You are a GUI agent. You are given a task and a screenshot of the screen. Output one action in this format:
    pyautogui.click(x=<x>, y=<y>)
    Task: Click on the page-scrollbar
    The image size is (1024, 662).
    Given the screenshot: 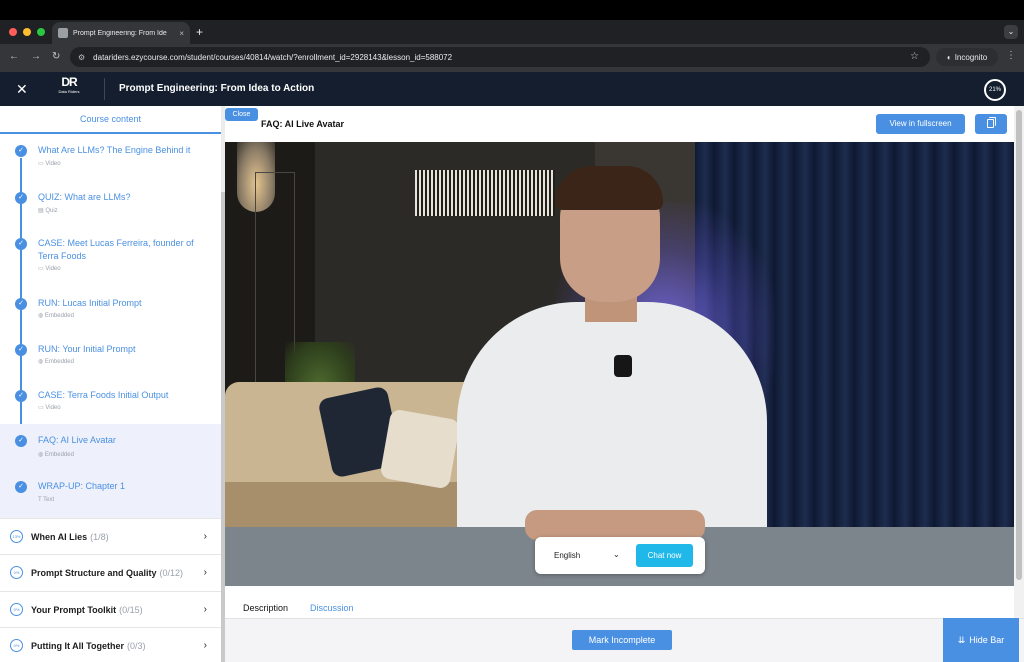 What is the action you would take?
    pyautogui.click(x=1019, y=384)
    